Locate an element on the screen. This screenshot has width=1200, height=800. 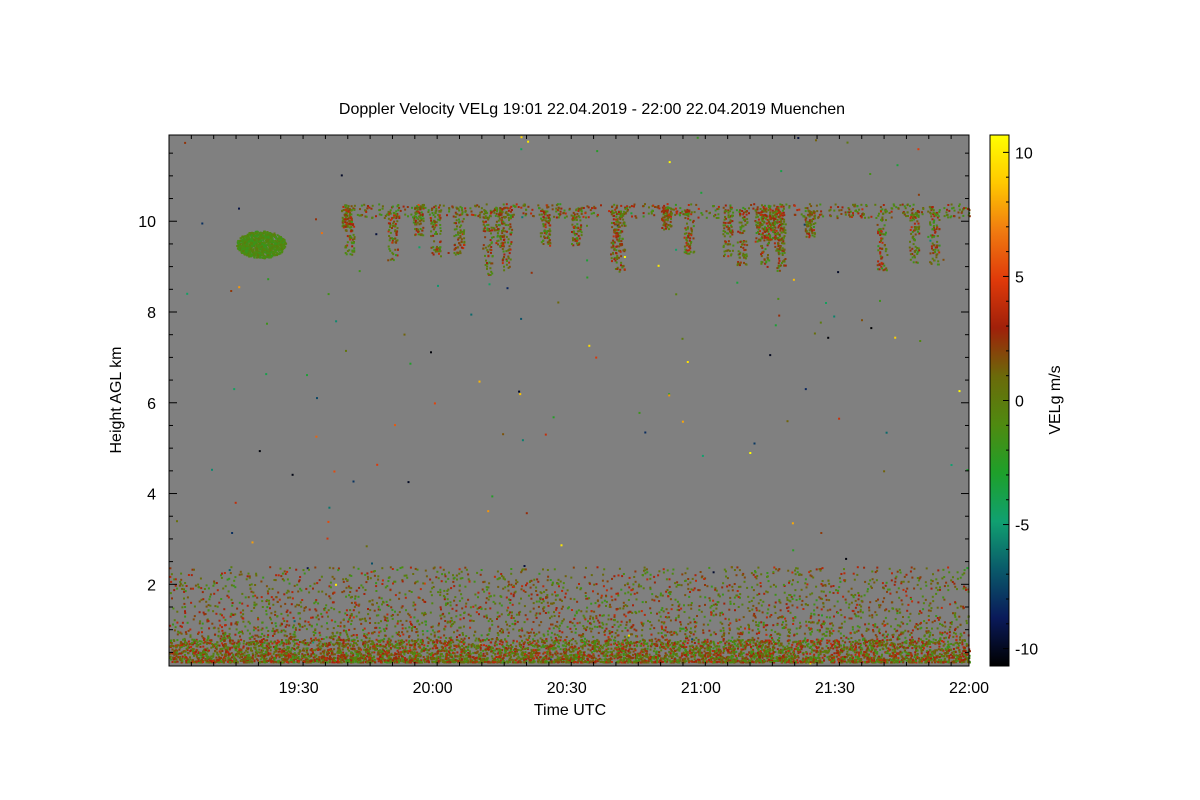
y-tick-label: 4 is located at coordinates (151, 495).